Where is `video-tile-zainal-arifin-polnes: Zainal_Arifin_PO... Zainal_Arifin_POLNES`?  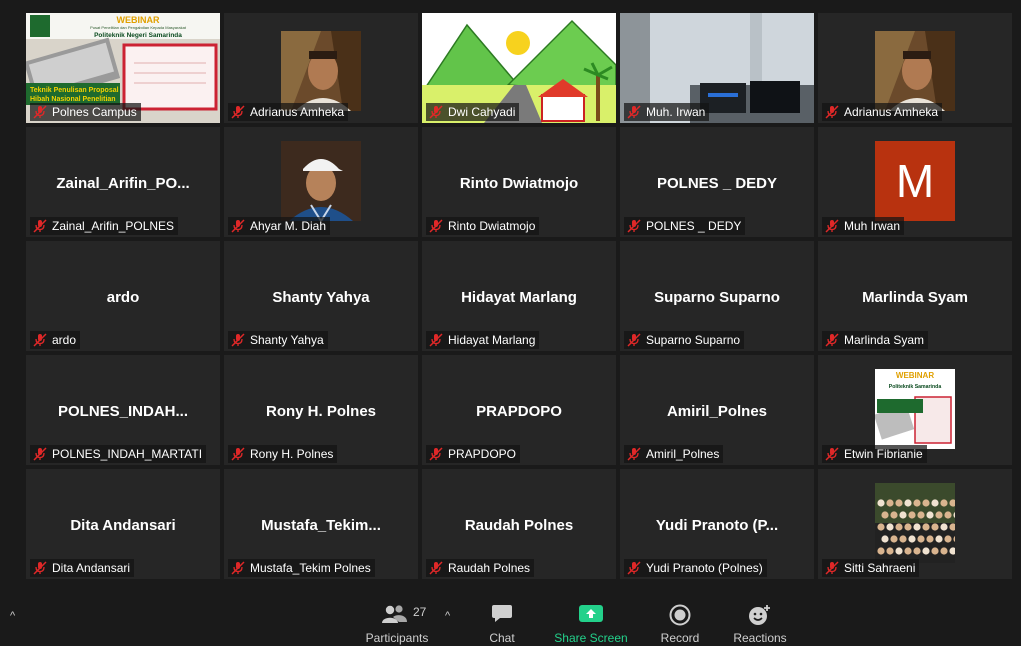 video-tile-zainal-arifin-polnes: Zainal_Arifin_PO... Zainal_Arifin_POLNES is located at coordinates (123, 182).